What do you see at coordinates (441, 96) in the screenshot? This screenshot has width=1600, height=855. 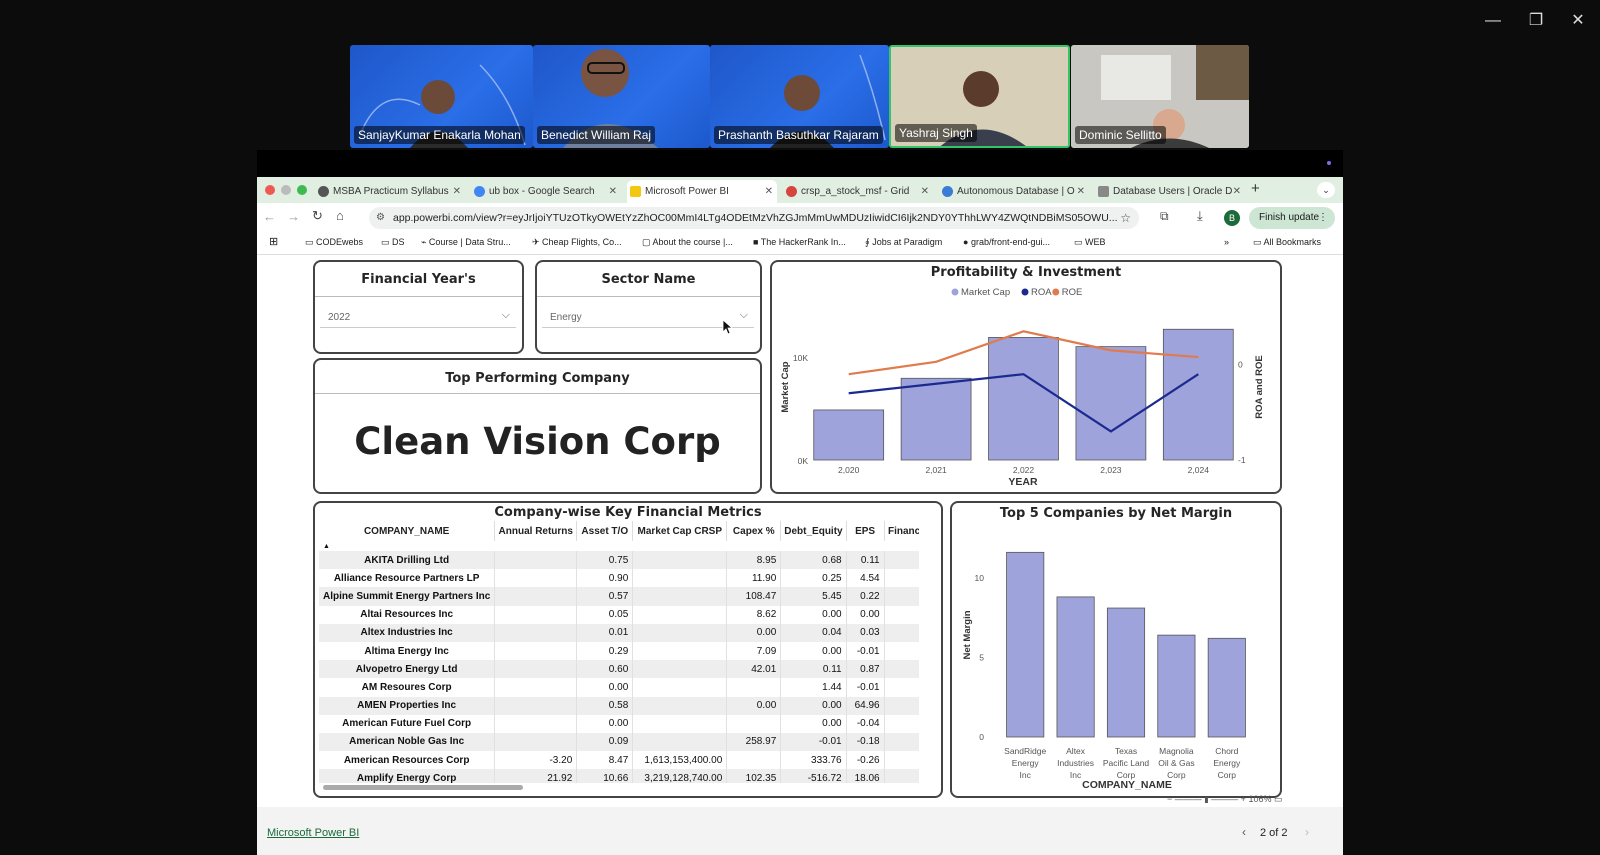 I see `participant-tile: SanjayKumar Enakarla Mohan` at bounding box center [441, 96].